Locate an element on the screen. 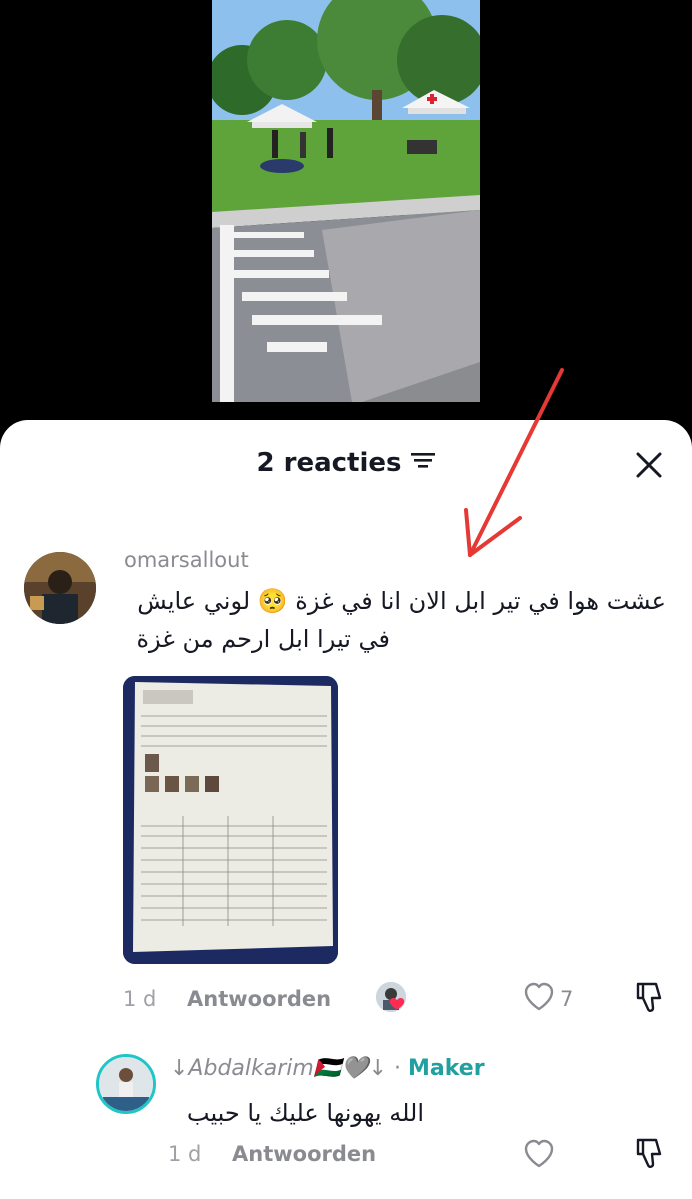 This screenshot has width=692, height=1199. close-icon is located at coordinates (649, 465).